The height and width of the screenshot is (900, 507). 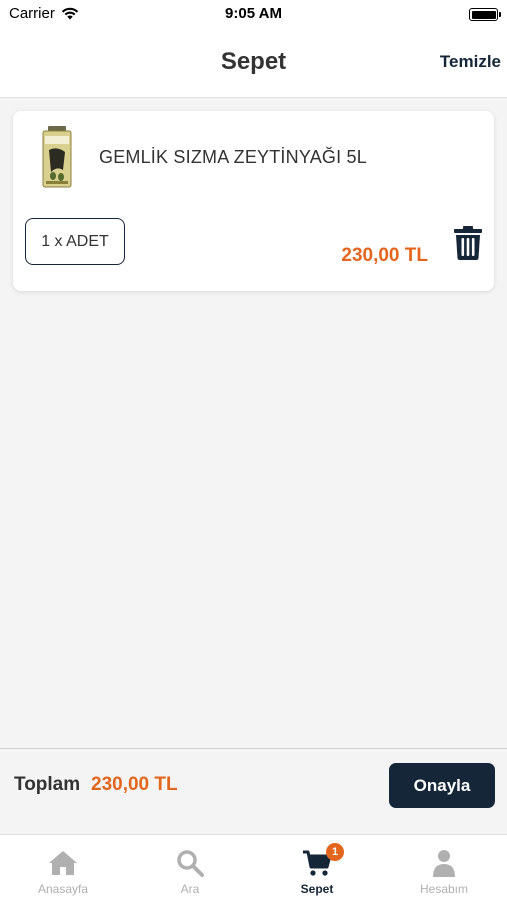 I want to click on item-price: 230,00 TL, so click(x=384, y=255).